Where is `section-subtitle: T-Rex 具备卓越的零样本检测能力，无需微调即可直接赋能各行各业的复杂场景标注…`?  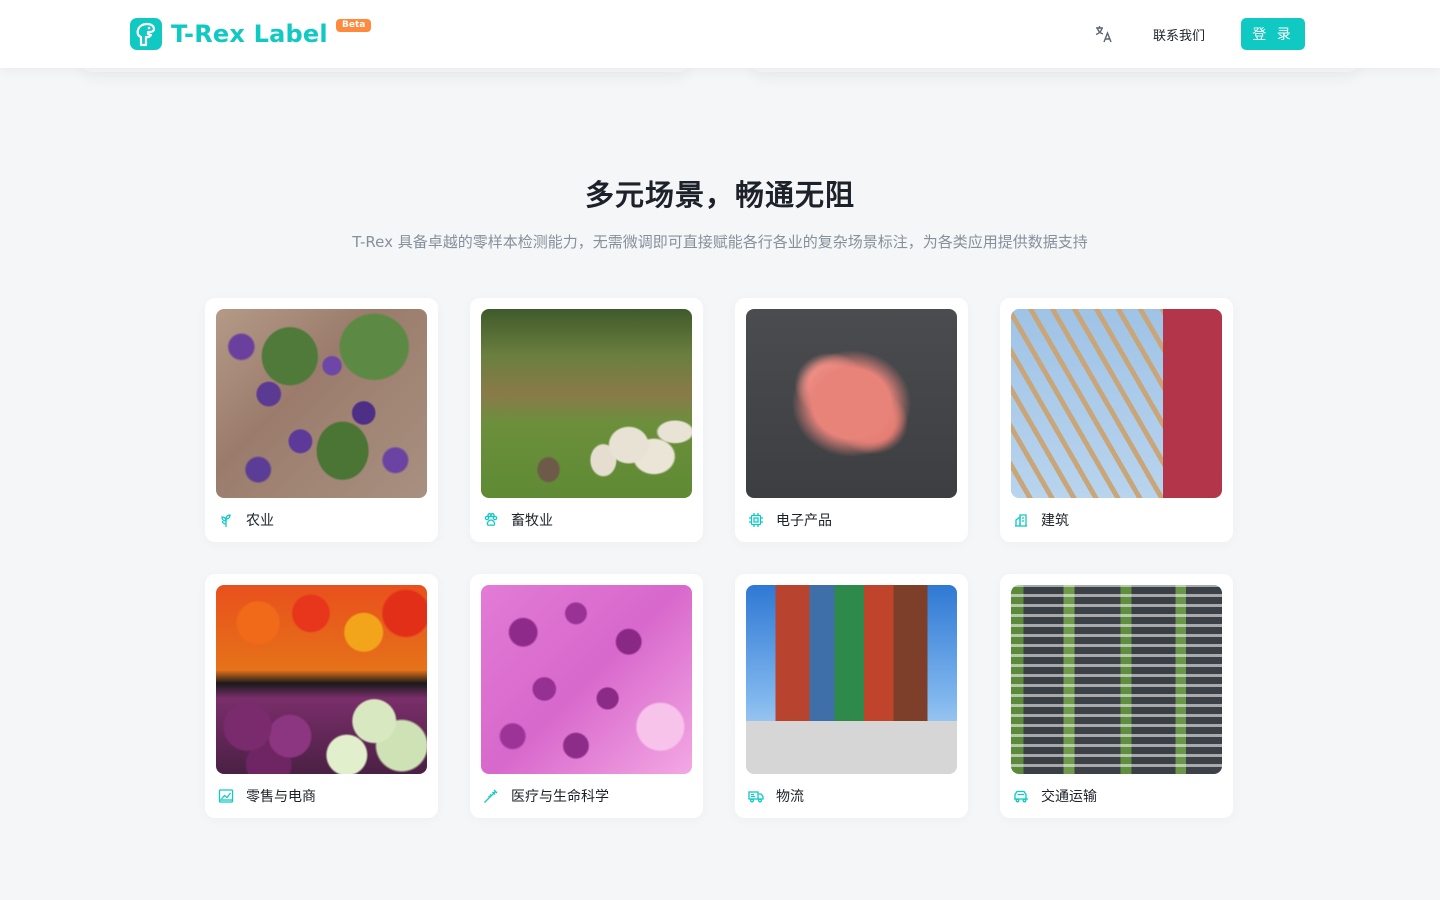 section-subtitle: T-Rex 具备卓越的零样本检测能力，无需微调即可直接赋能各行各业的复杂场景标注… is located at coordinates (720, 242).